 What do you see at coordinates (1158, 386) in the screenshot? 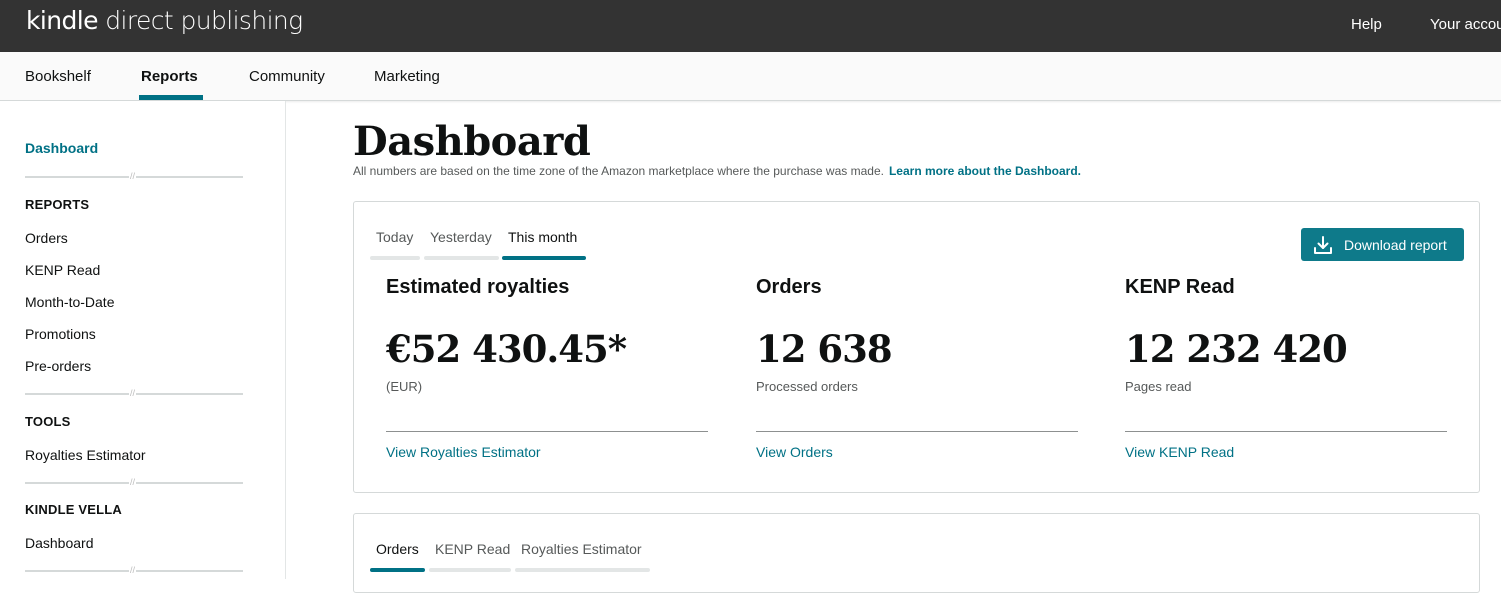
I see `stat-label: Pages read` at bounding box center [1158, 386].